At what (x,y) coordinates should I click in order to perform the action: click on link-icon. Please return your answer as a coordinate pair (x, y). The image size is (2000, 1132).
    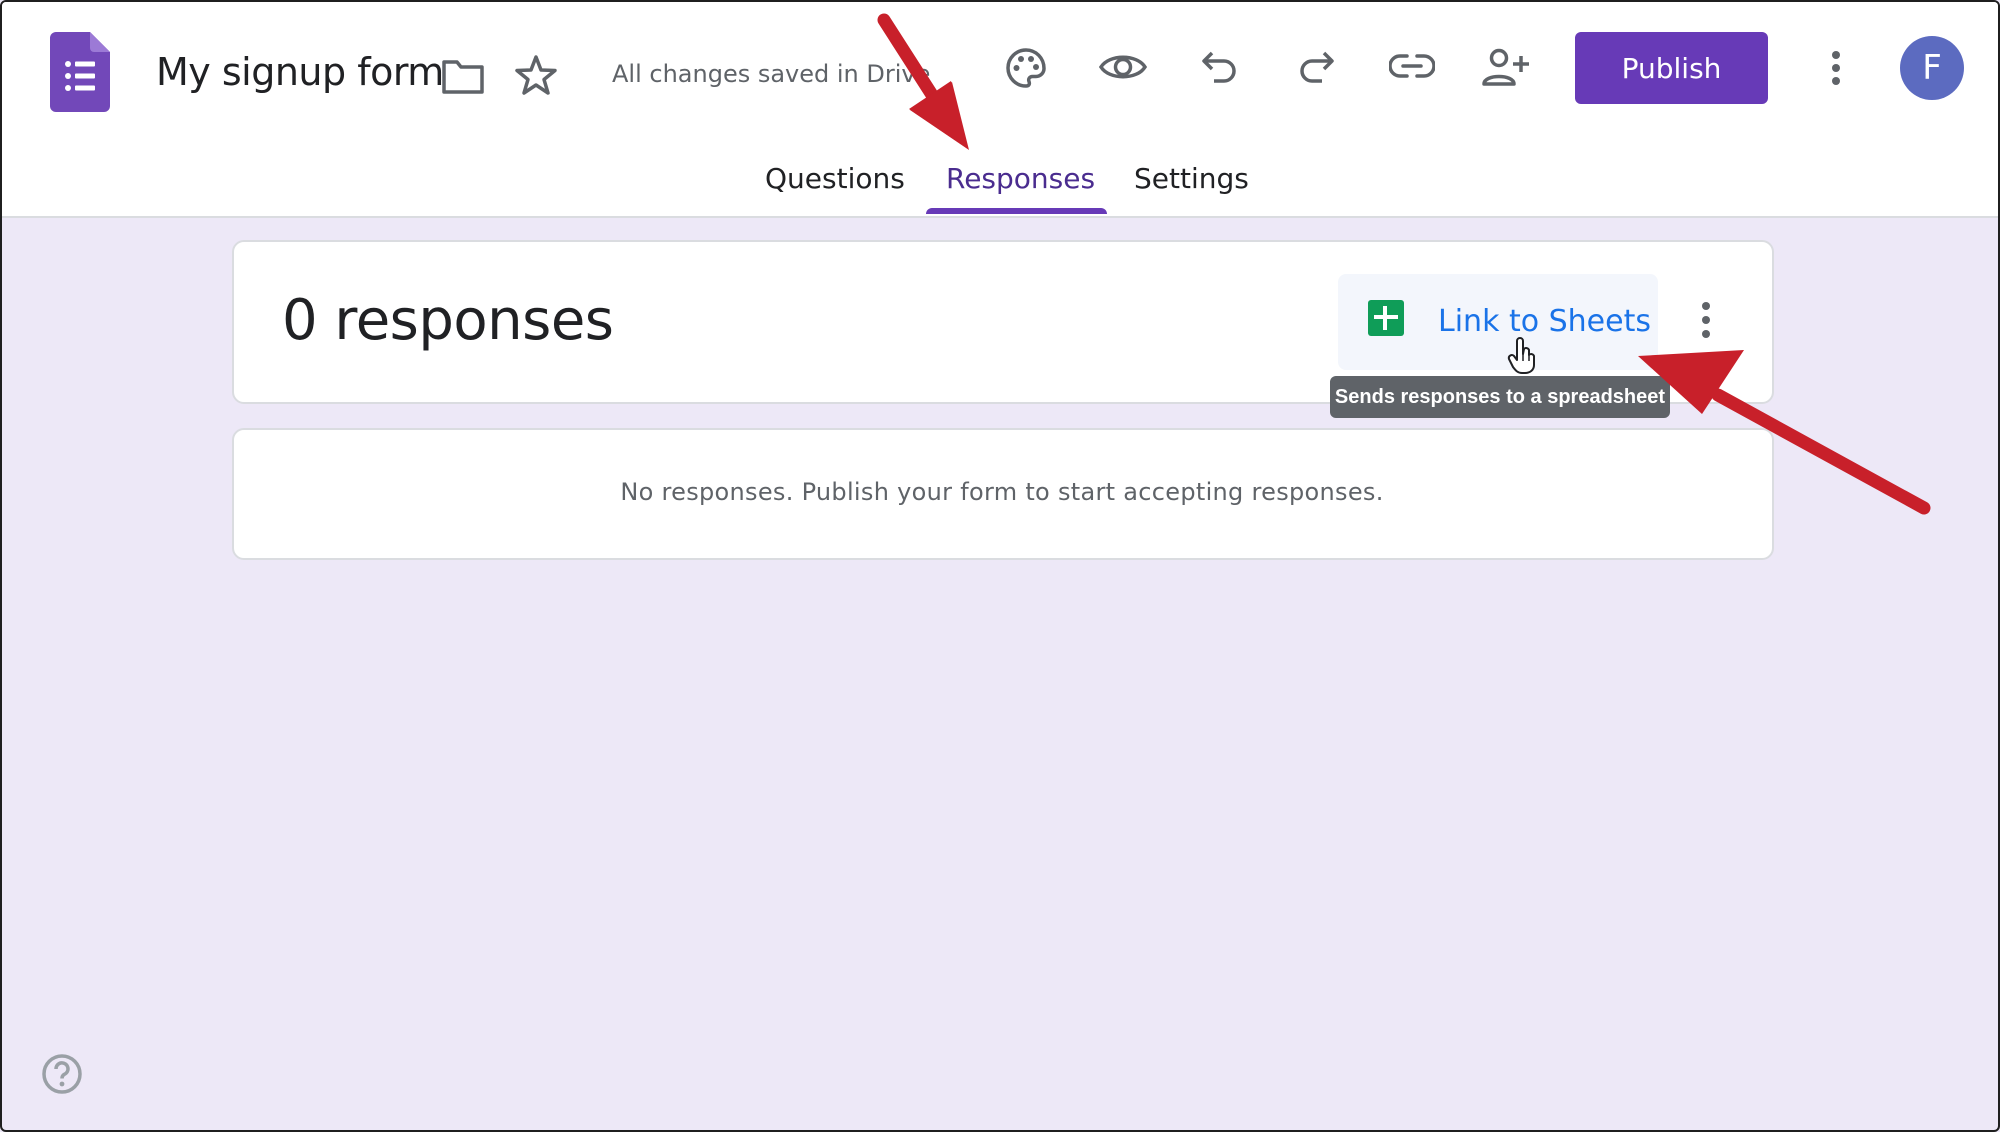
    Looking at the image, I should click on (1412, 66).